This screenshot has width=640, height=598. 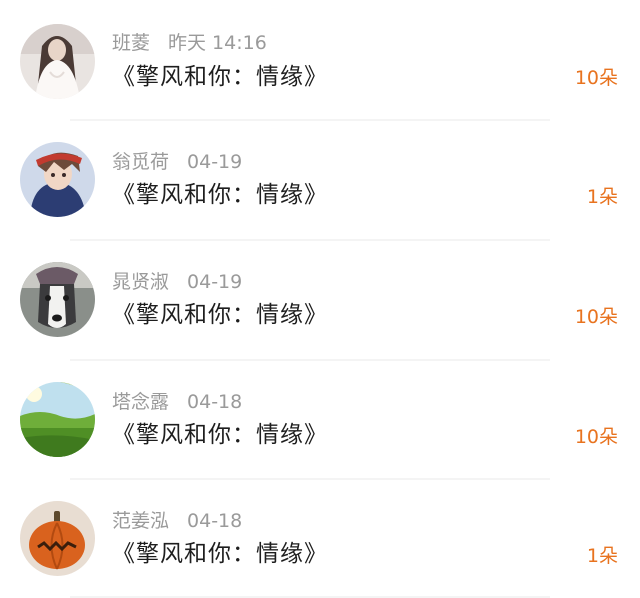 What do you see at coordinates (177, 521) in the screenshot?
I see `sender-meta: 范姜泓 04-18` at bounding box center [177, 521].